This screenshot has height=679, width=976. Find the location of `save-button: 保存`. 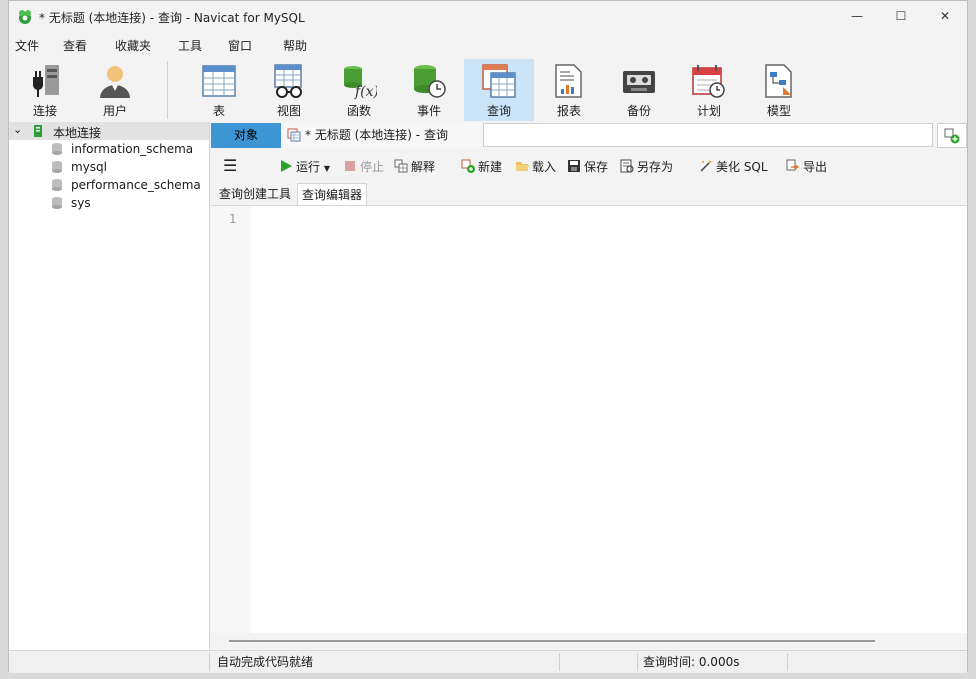

save-button: 保存 is located at coordinates (587, 166).